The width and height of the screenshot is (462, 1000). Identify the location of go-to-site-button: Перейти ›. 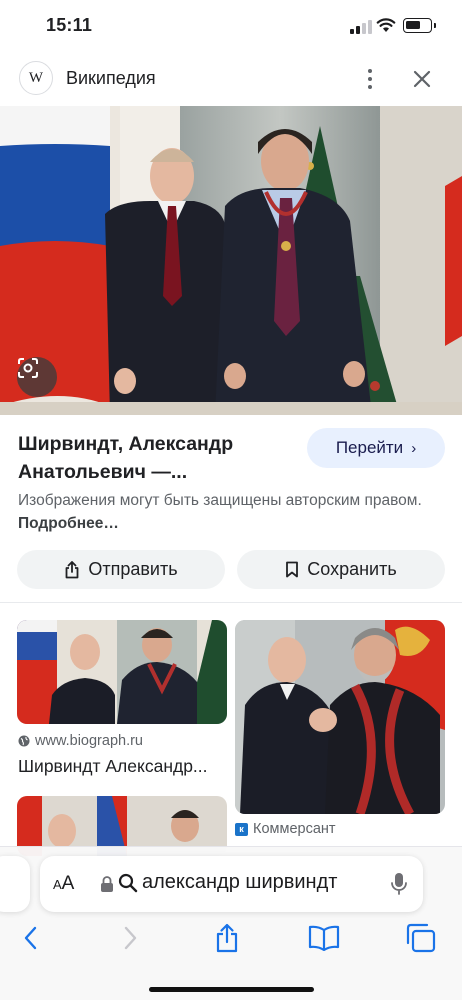
(376, 448).